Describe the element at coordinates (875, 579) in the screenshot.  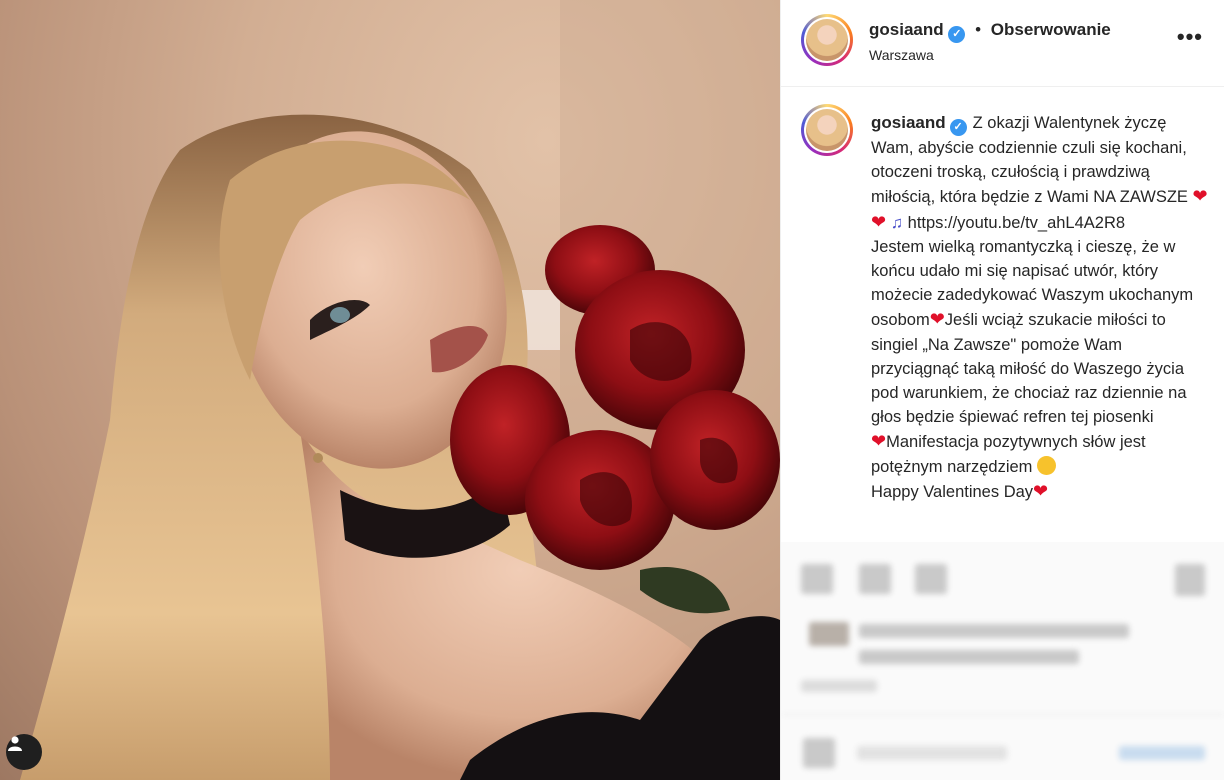
I see `comment-icon` at that location.